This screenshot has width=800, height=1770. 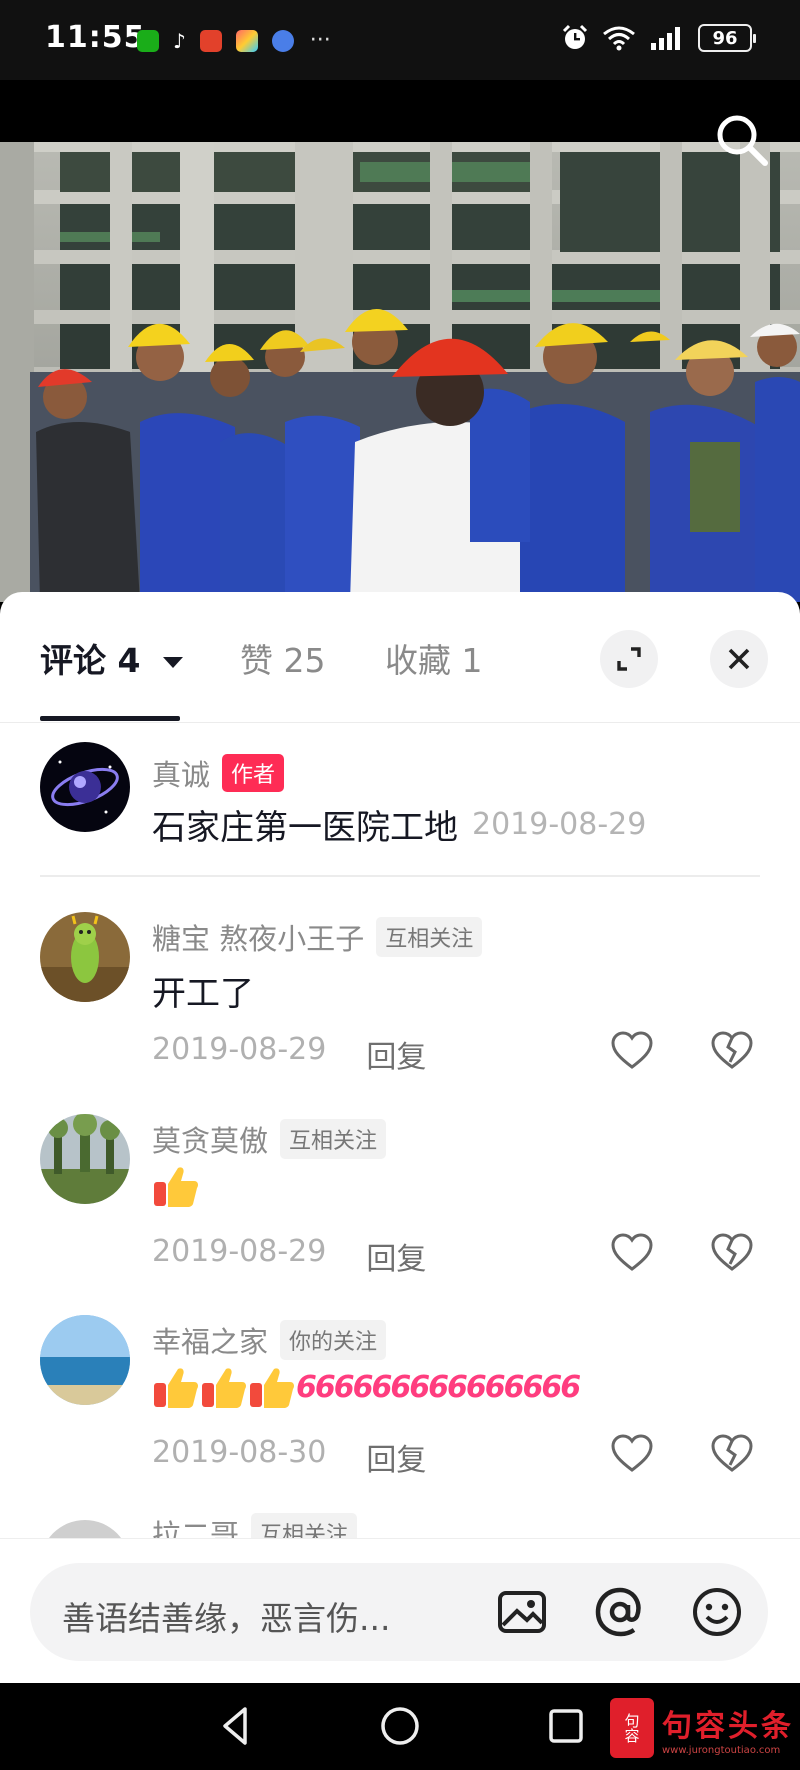 I want to click on comment-meta: 2019-08-30 回复, so click(x=289, y=1457).